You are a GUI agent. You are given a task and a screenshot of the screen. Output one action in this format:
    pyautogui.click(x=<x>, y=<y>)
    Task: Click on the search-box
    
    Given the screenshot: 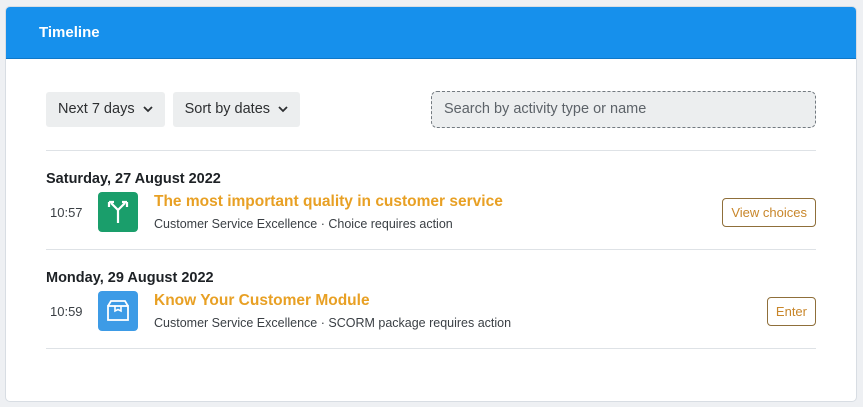 What is the action you would take?
    pyautogui.click(x=623, y=109)
    